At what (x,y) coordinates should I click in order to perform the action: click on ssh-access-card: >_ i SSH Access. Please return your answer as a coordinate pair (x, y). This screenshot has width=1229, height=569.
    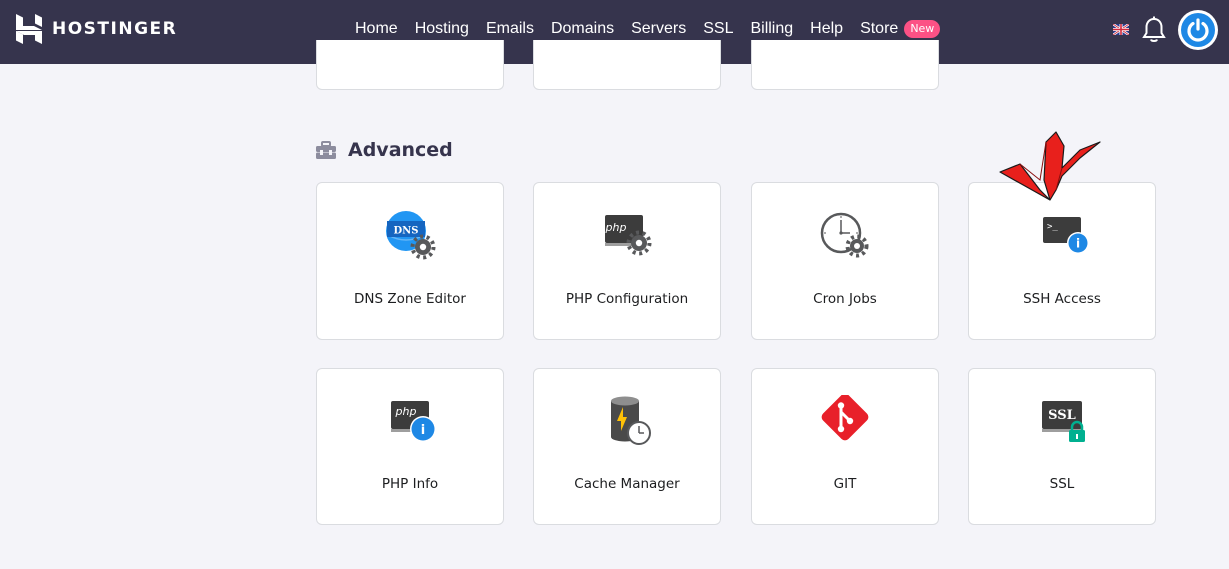
    Looking at the image, I should click on (1062, 261).